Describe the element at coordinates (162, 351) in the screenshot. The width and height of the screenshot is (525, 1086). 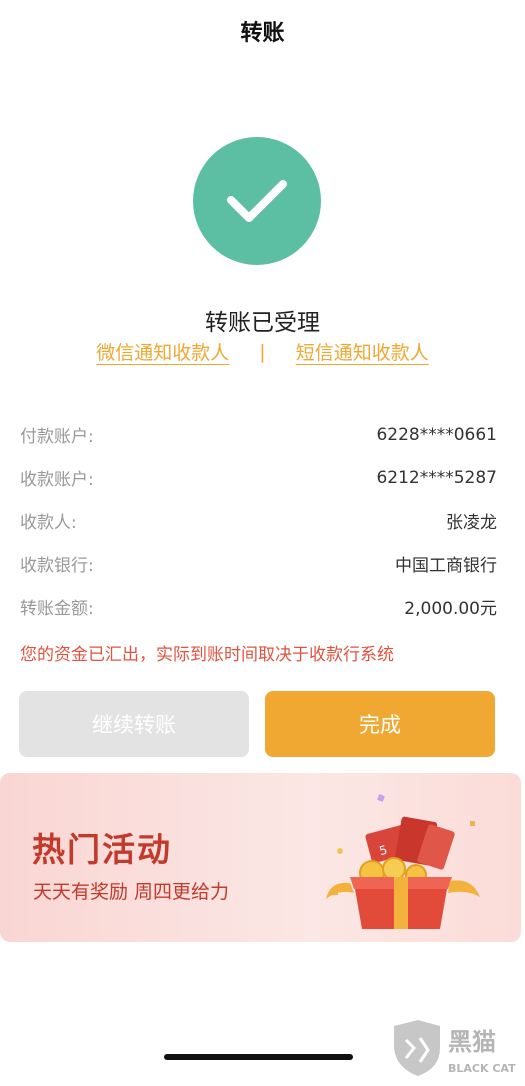
I see `wechat-notify-link: 微信通知收款人` at that location.